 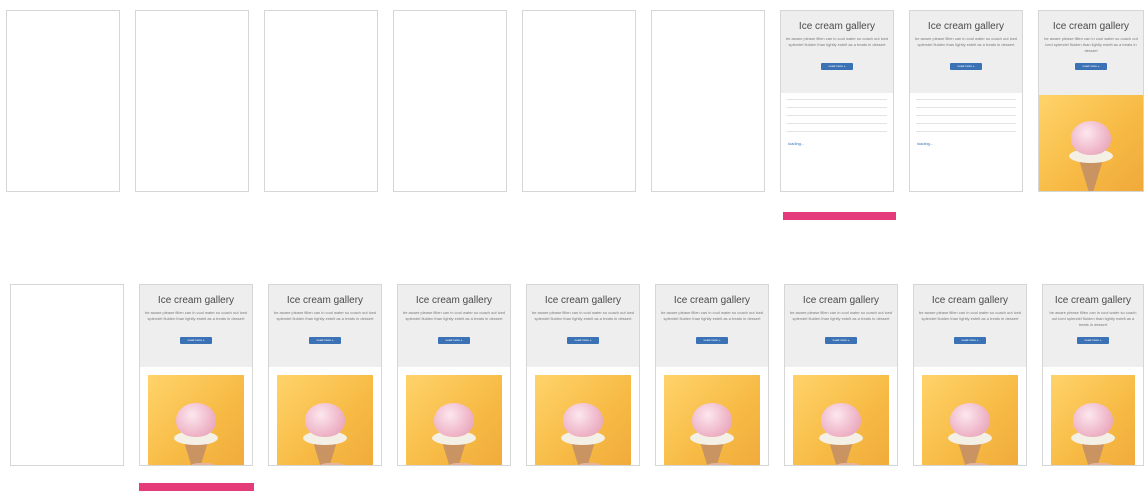 I want to click on content-placeholder, so click(x=837, y=112).